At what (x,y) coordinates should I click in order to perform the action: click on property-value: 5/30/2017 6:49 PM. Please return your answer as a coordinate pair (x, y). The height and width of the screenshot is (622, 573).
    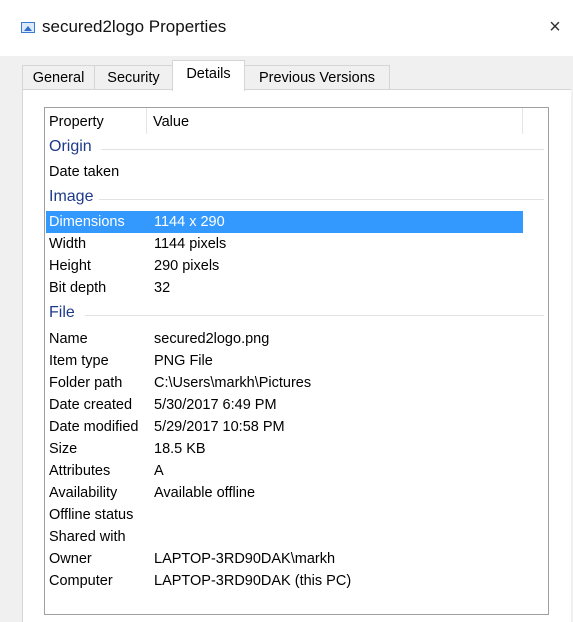
    Looking at the image, I should click on (215, 405).